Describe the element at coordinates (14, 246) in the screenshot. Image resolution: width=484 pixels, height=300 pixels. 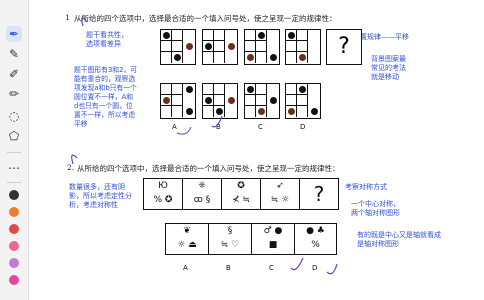
I see `color-swatch-pink` at that location.